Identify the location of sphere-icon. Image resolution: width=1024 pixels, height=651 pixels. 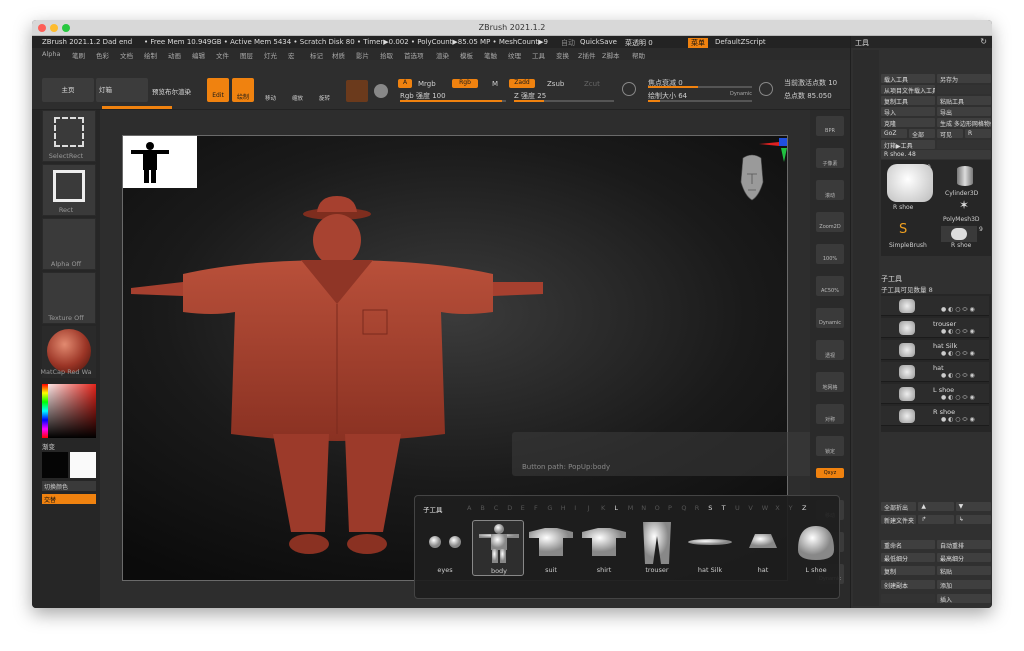
(381, 91).